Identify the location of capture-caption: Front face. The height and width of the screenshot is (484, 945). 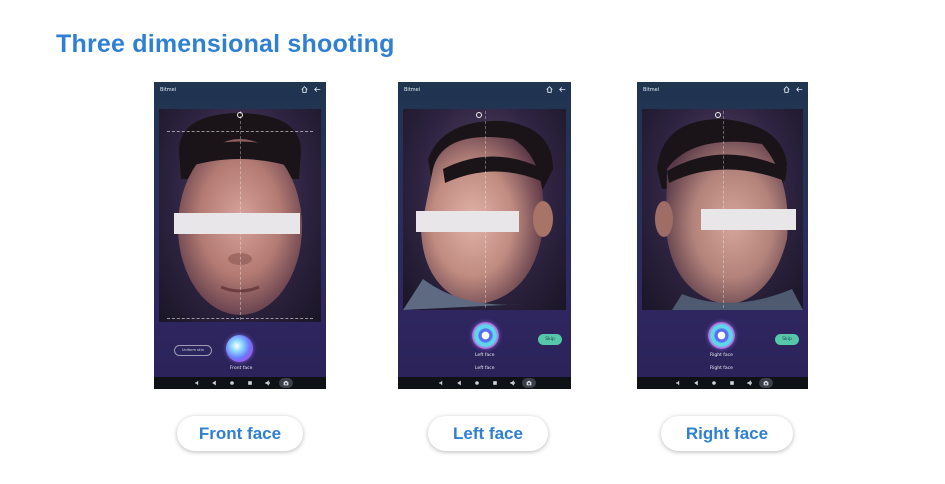
(241, 368).